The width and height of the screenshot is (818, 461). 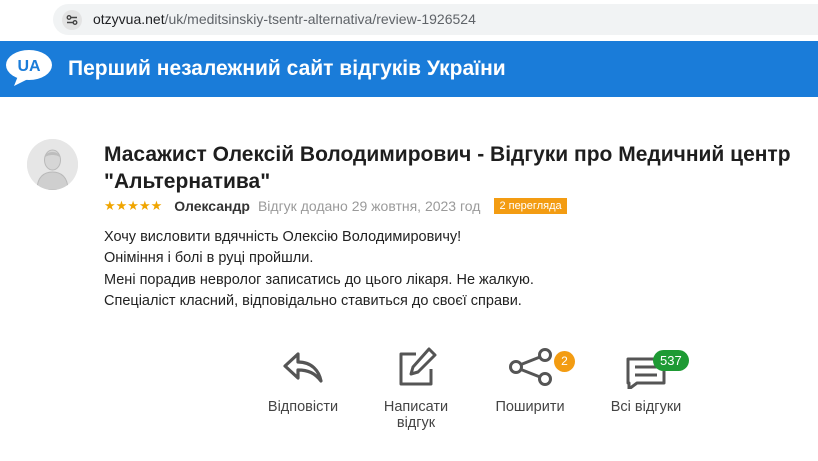 I want to click on all-reviews-count-badge: 537, so click(x=671, y=360).